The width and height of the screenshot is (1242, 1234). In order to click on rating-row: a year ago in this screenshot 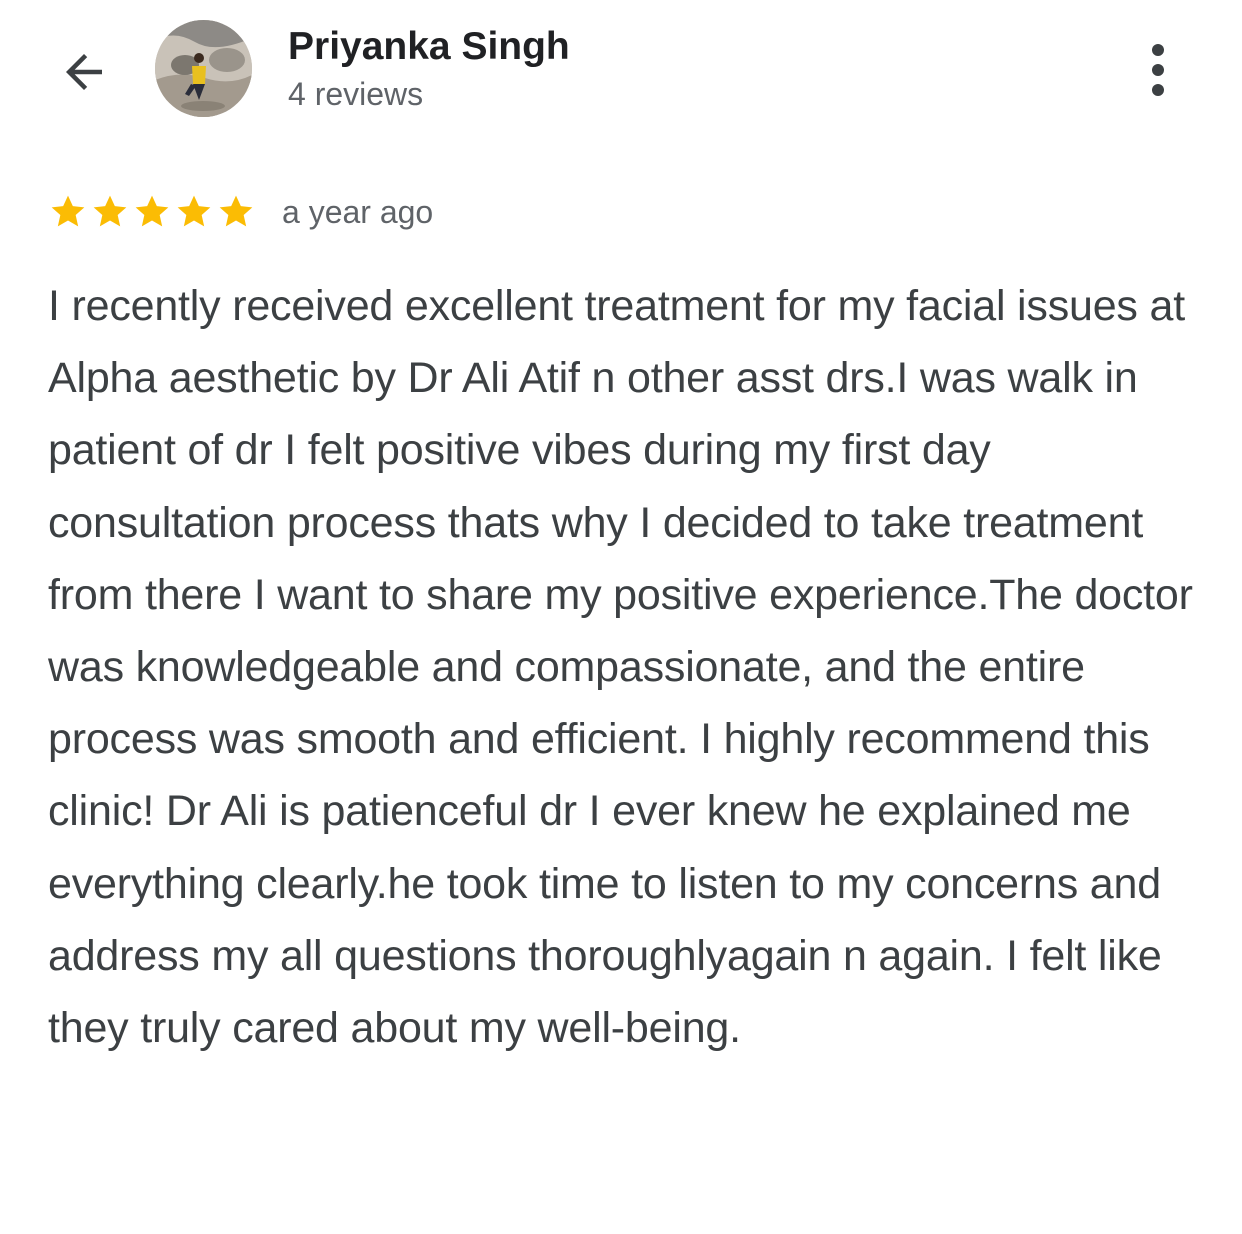, I will do `click(240, 212)`.